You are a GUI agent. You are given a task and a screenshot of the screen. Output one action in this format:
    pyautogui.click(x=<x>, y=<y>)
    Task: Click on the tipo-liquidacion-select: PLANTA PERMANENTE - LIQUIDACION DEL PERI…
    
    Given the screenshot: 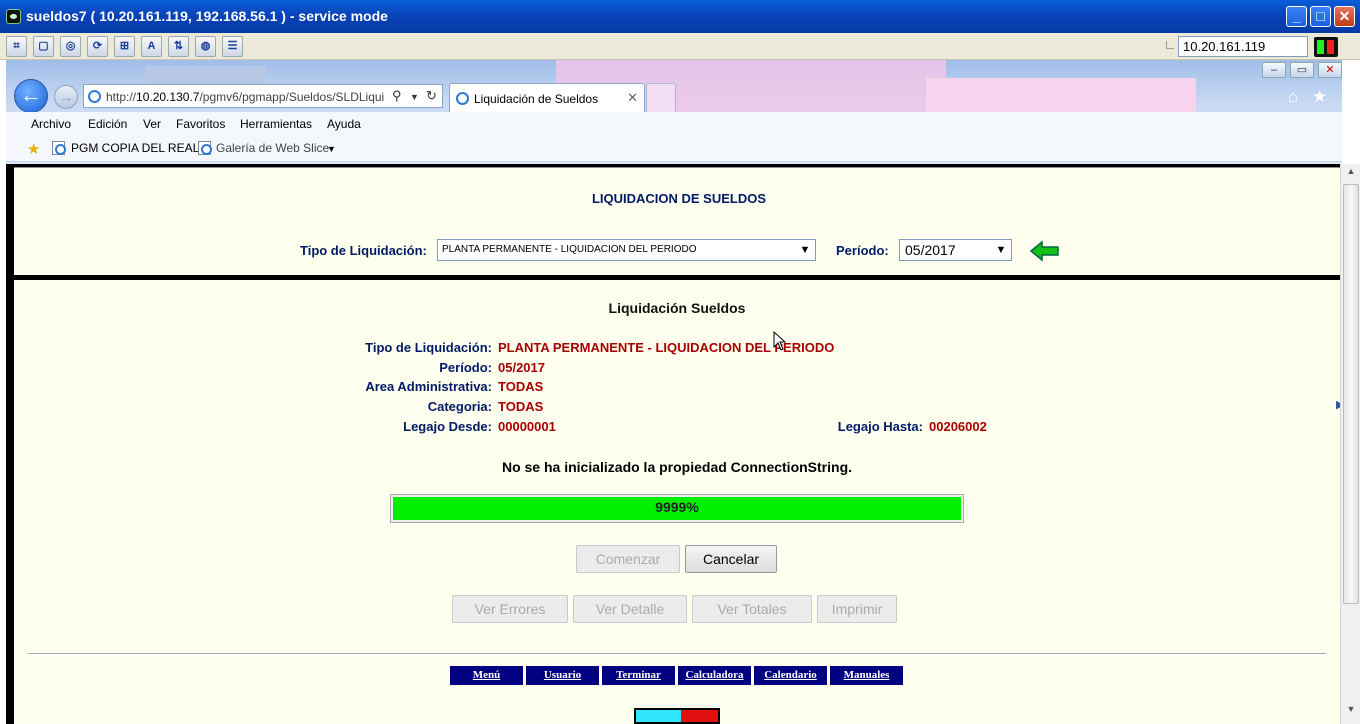 What is the action you would take?
    pyautogui.click(x=626, y=250)
    